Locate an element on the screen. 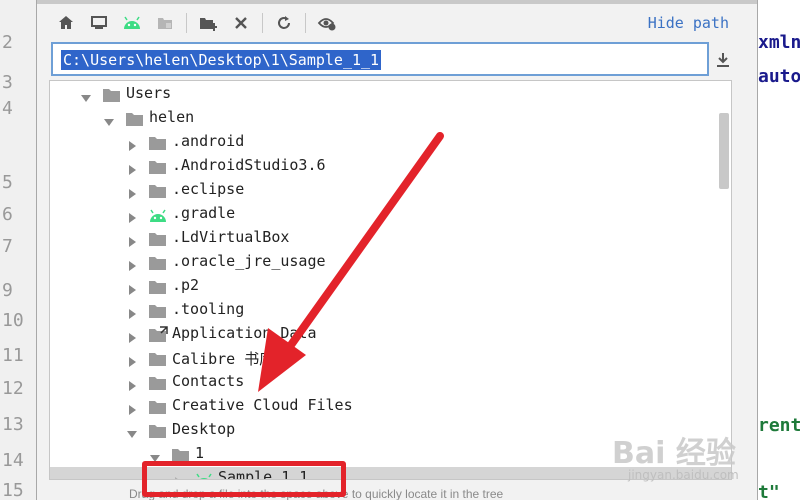  tree-row: Creative Cloud Files is located at coordinates (390, 407).